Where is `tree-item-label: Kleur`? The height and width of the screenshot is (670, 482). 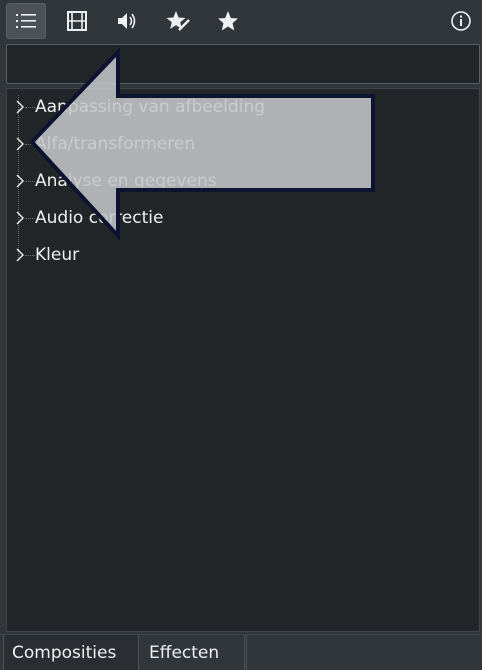
tree-item-label: Kleur is located at coordinates (57, 255).